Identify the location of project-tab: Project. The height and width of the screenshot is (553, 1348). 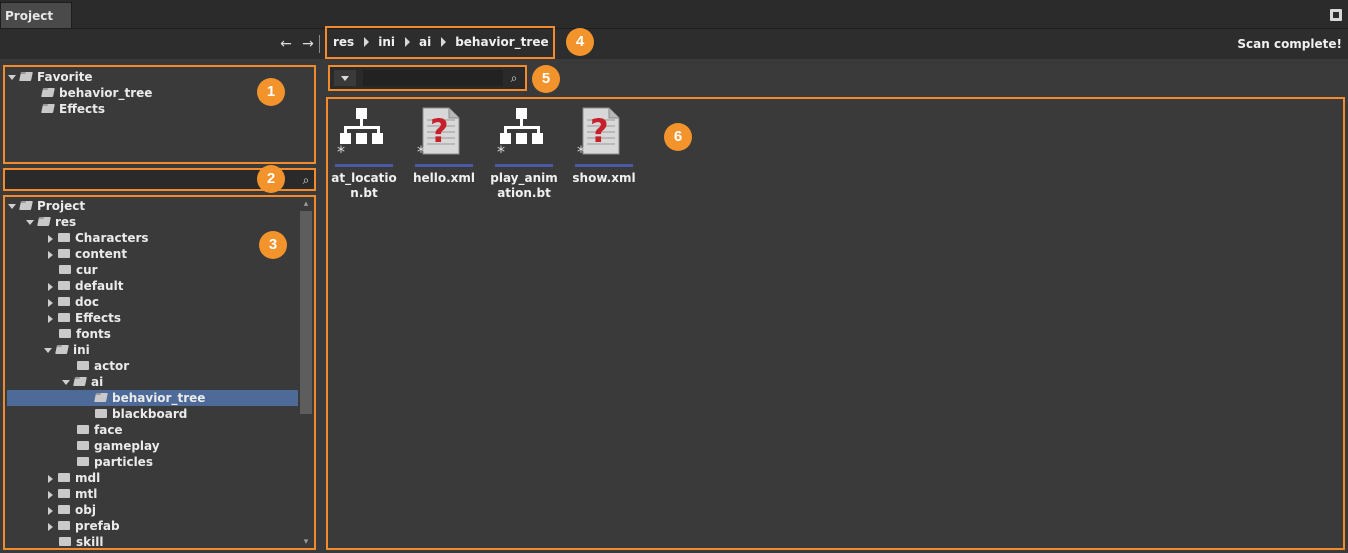
(36, 15).